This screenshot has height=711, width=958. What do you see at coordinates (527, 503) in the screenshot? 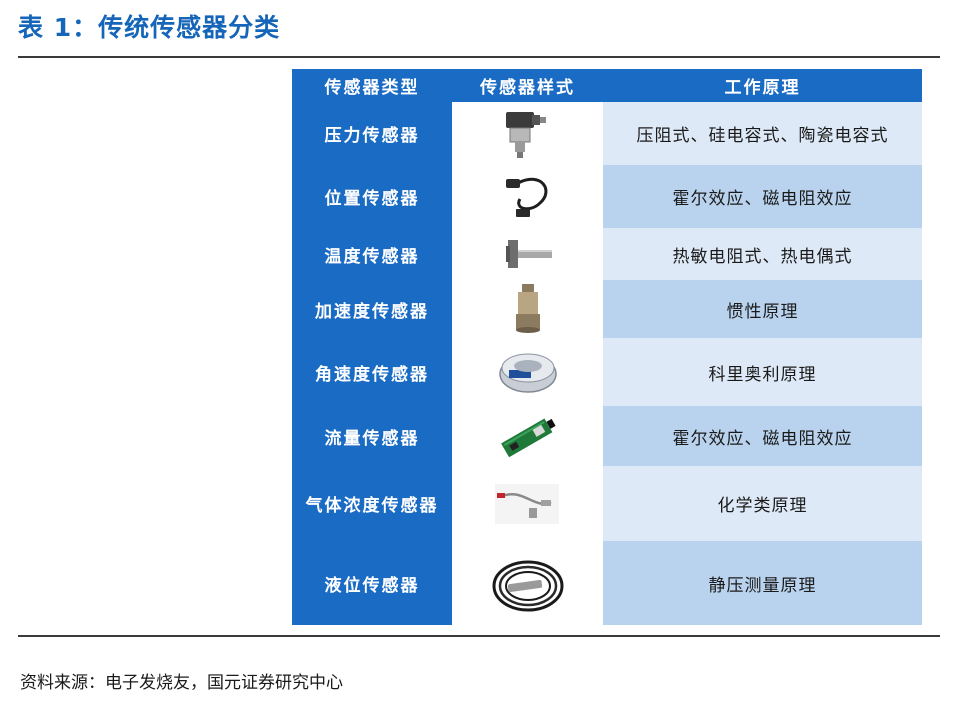
I see `gas-sensor-icon` at bounding box center [527, 503].